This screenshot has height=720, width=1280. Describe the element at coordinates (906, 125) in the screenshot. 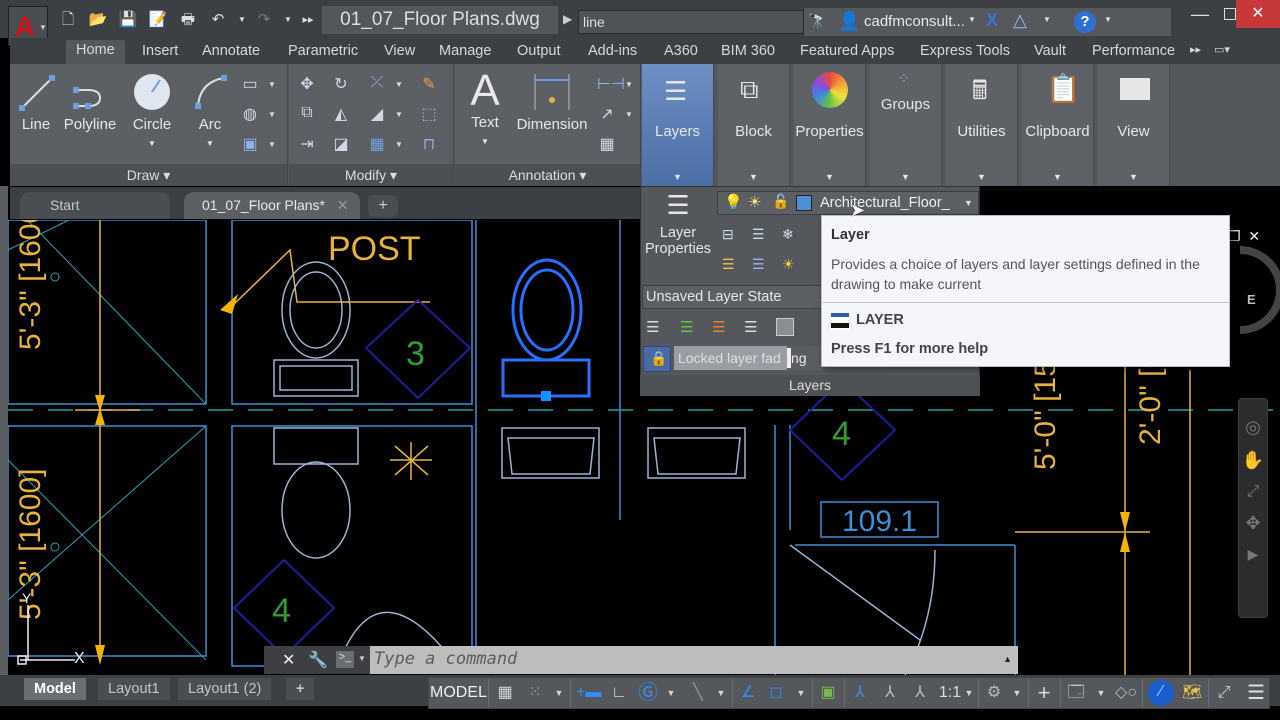

I see `groups-panel-button: ⁘ Groups ▼` at that location.